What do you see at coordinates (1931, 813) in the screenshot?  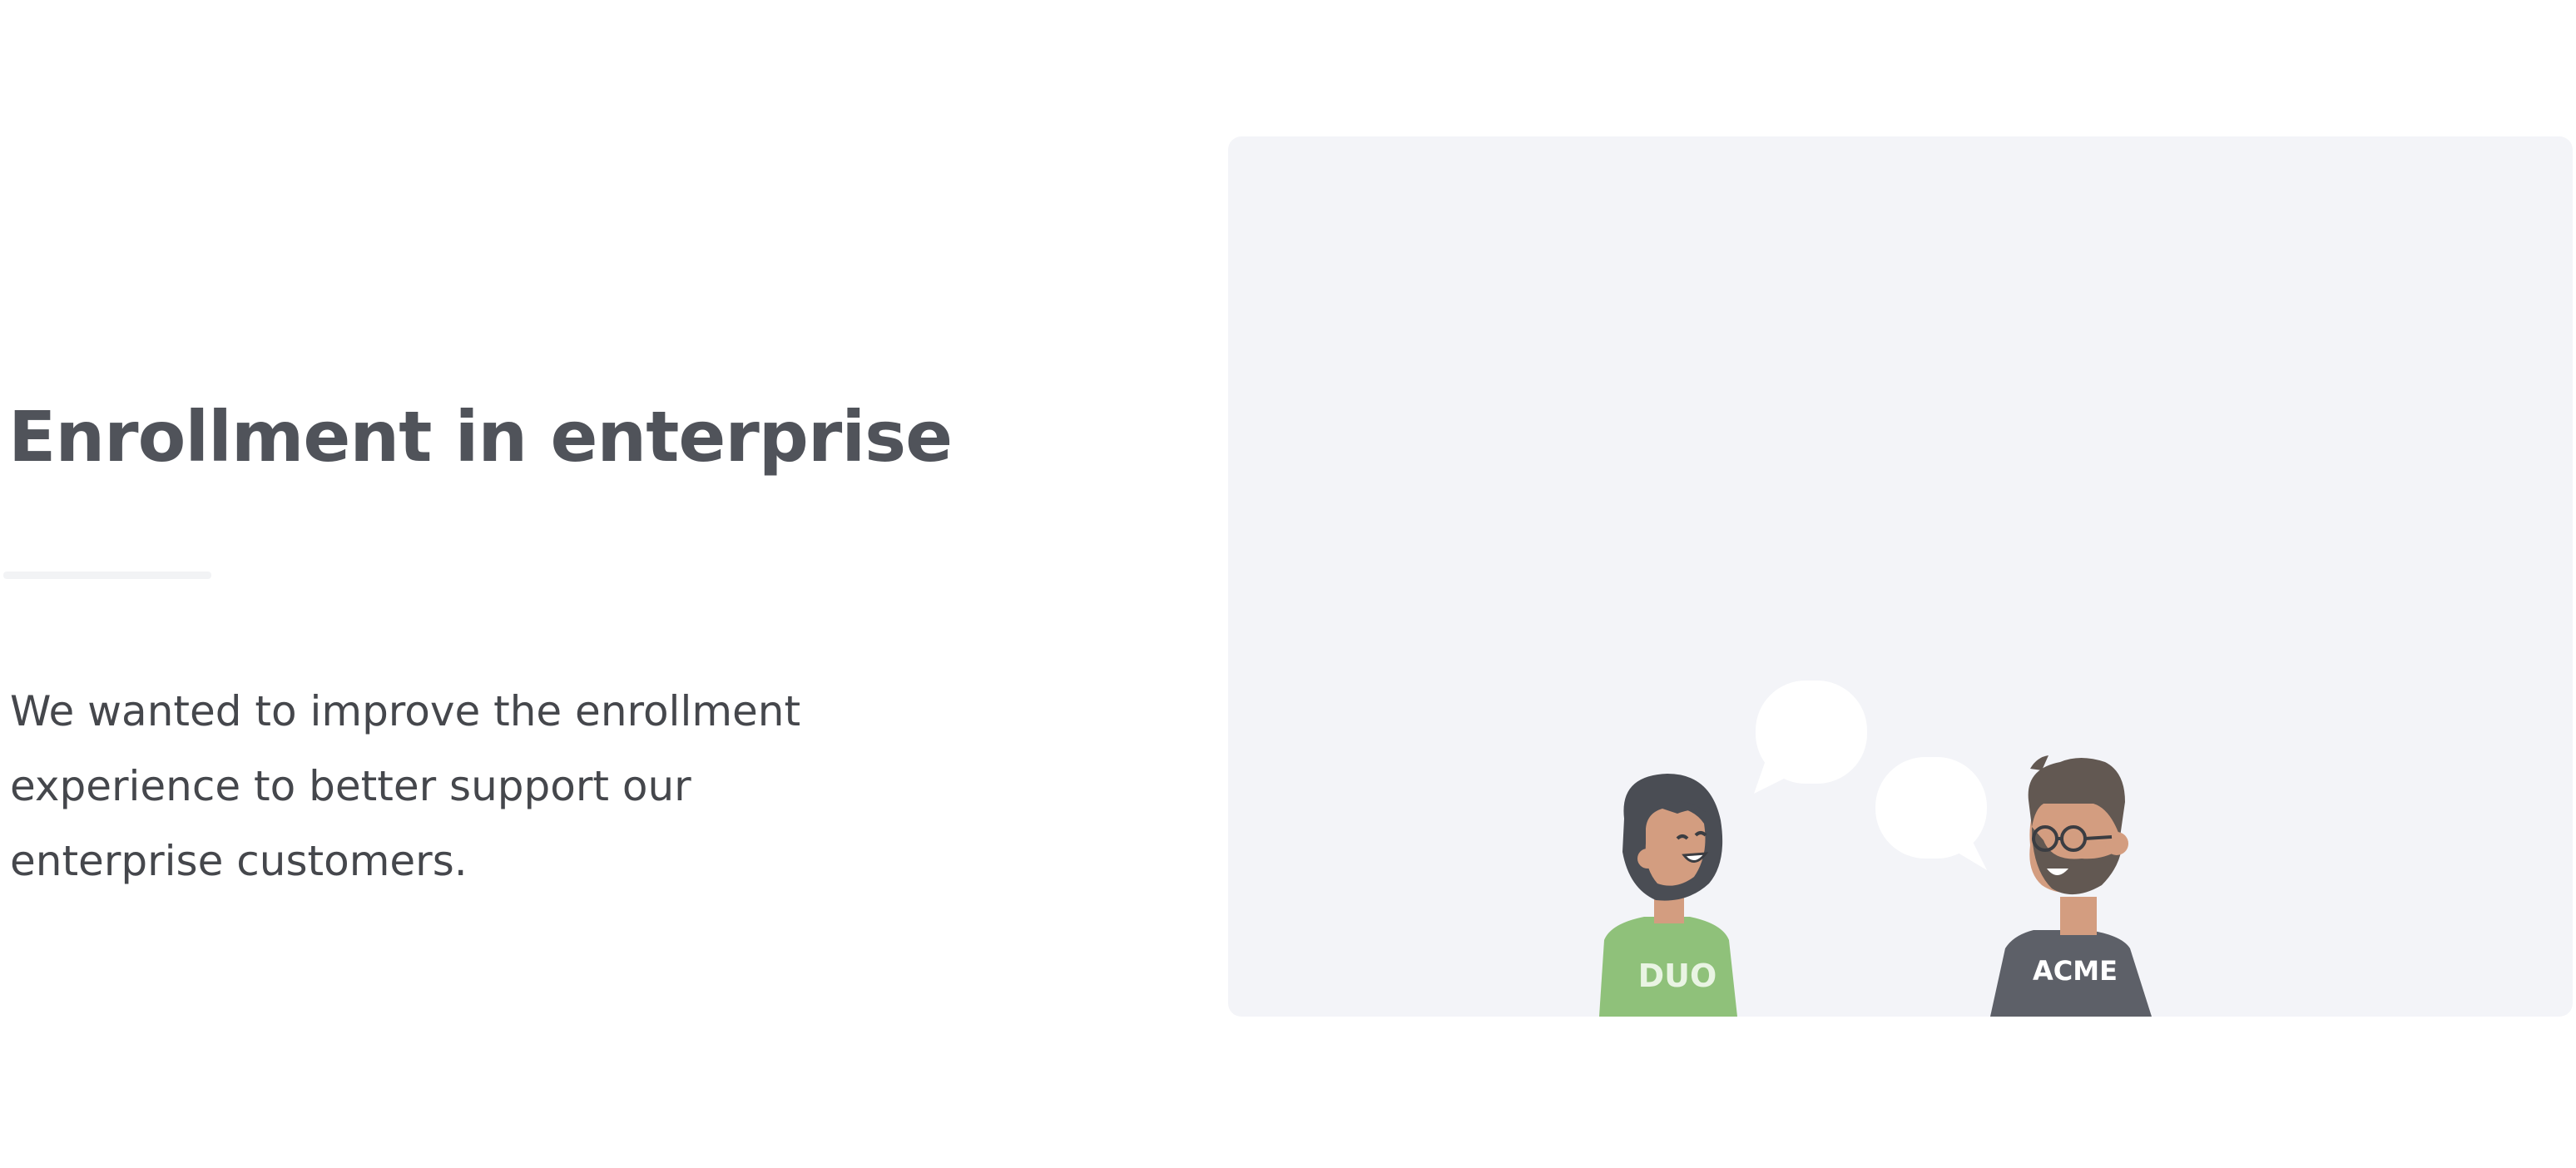 I see `speech-bubble-right` at bounding box center [1931, 813].